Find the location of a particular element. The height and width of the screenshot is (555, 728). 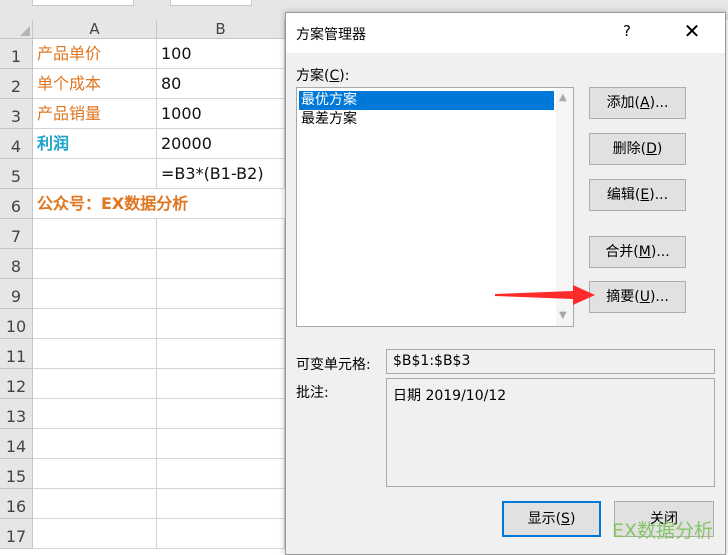

cell-a15 is located at coordinates (95, 474).